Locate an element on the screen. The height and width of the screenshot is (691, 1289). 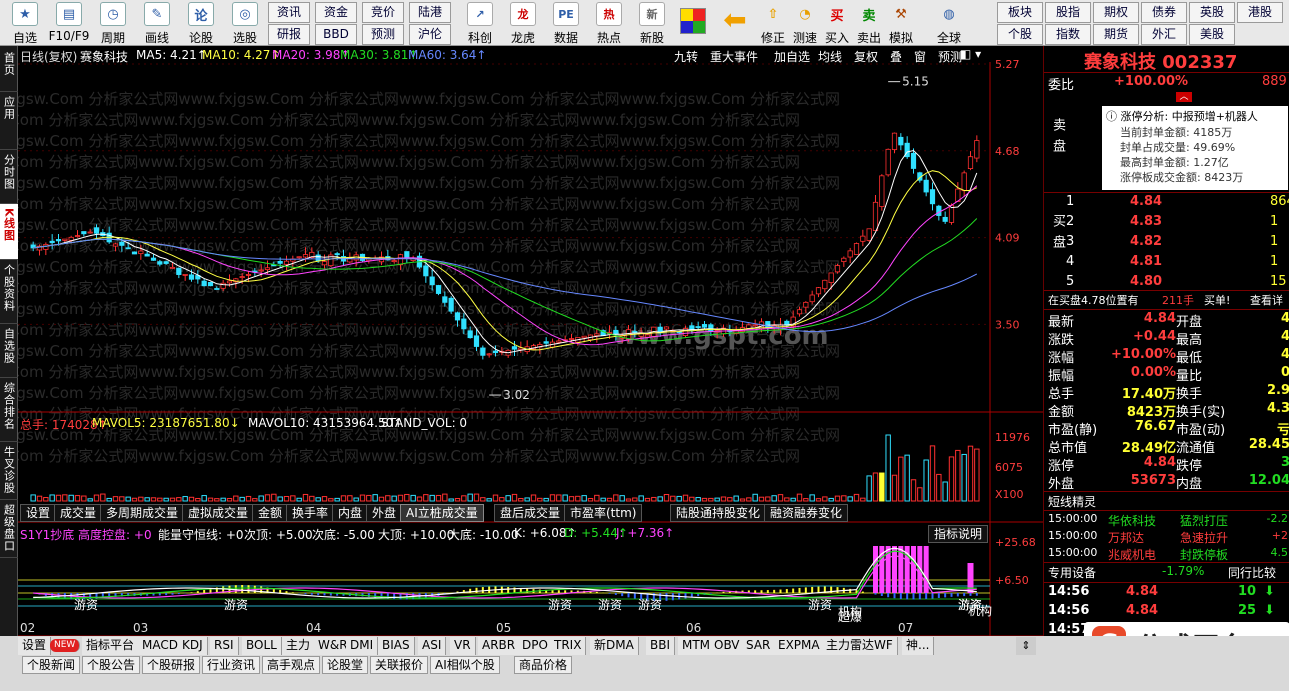
chart-header-button: 叠 is located at coordinates (896, 56).